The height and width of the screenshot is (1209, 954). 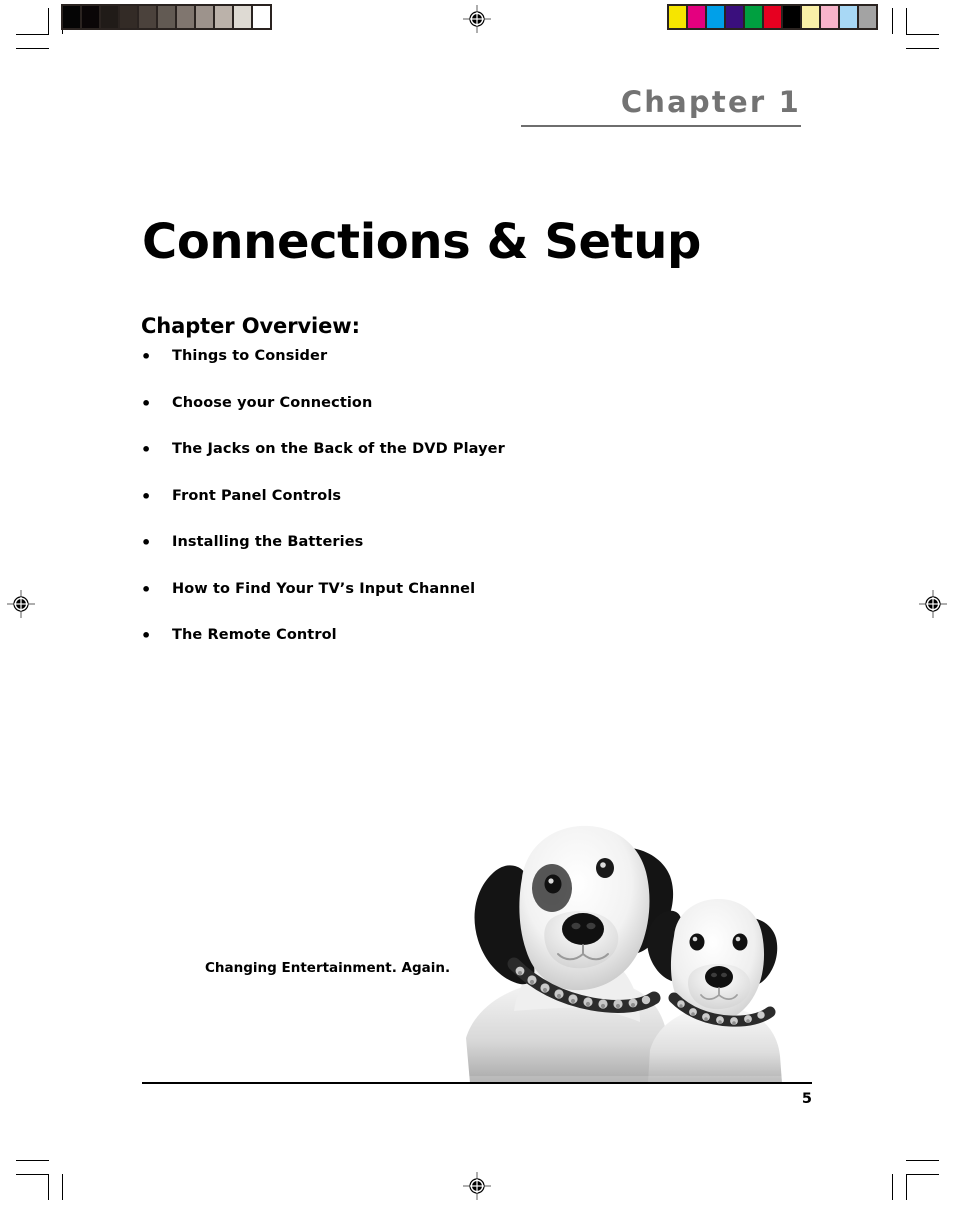 I want to click on overview-list-item: • How to Find Your TV’s Input Channel, so click(x=461, y=602).